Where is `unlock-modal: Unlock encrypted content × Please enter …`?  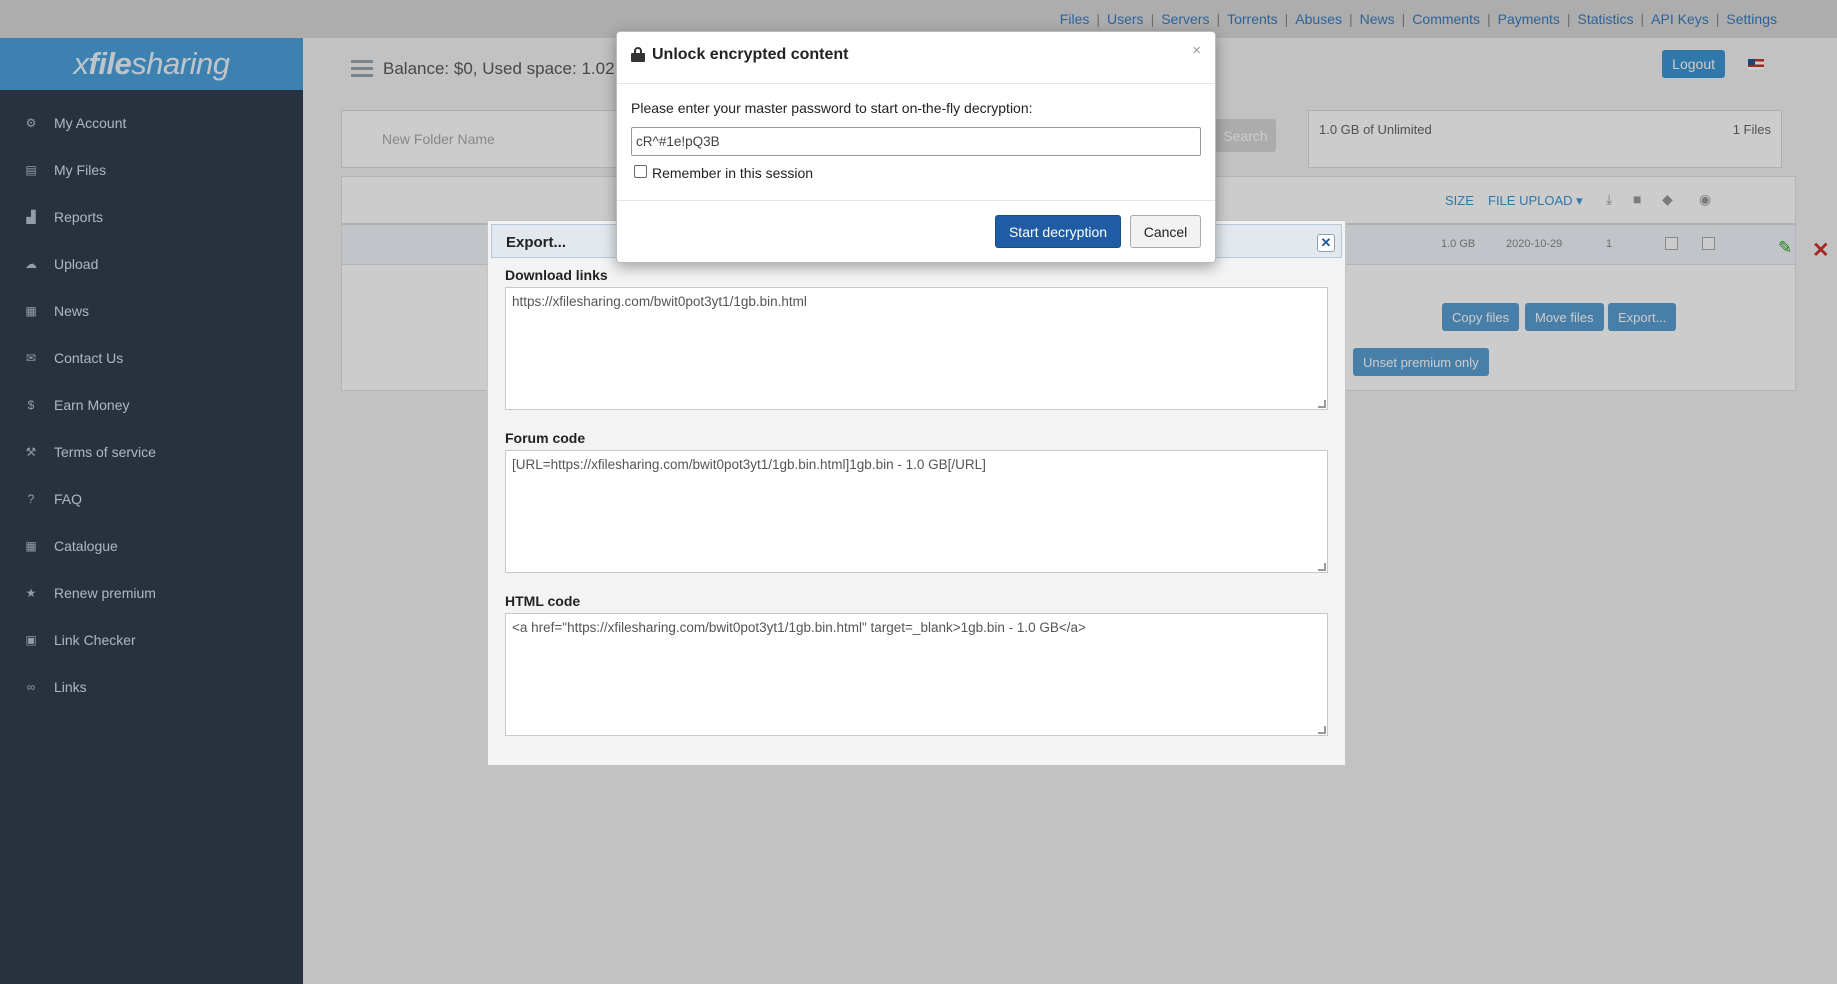 unlock-modal: Unlock encrypted content × Please enter … is located at coordinates (916, 147).